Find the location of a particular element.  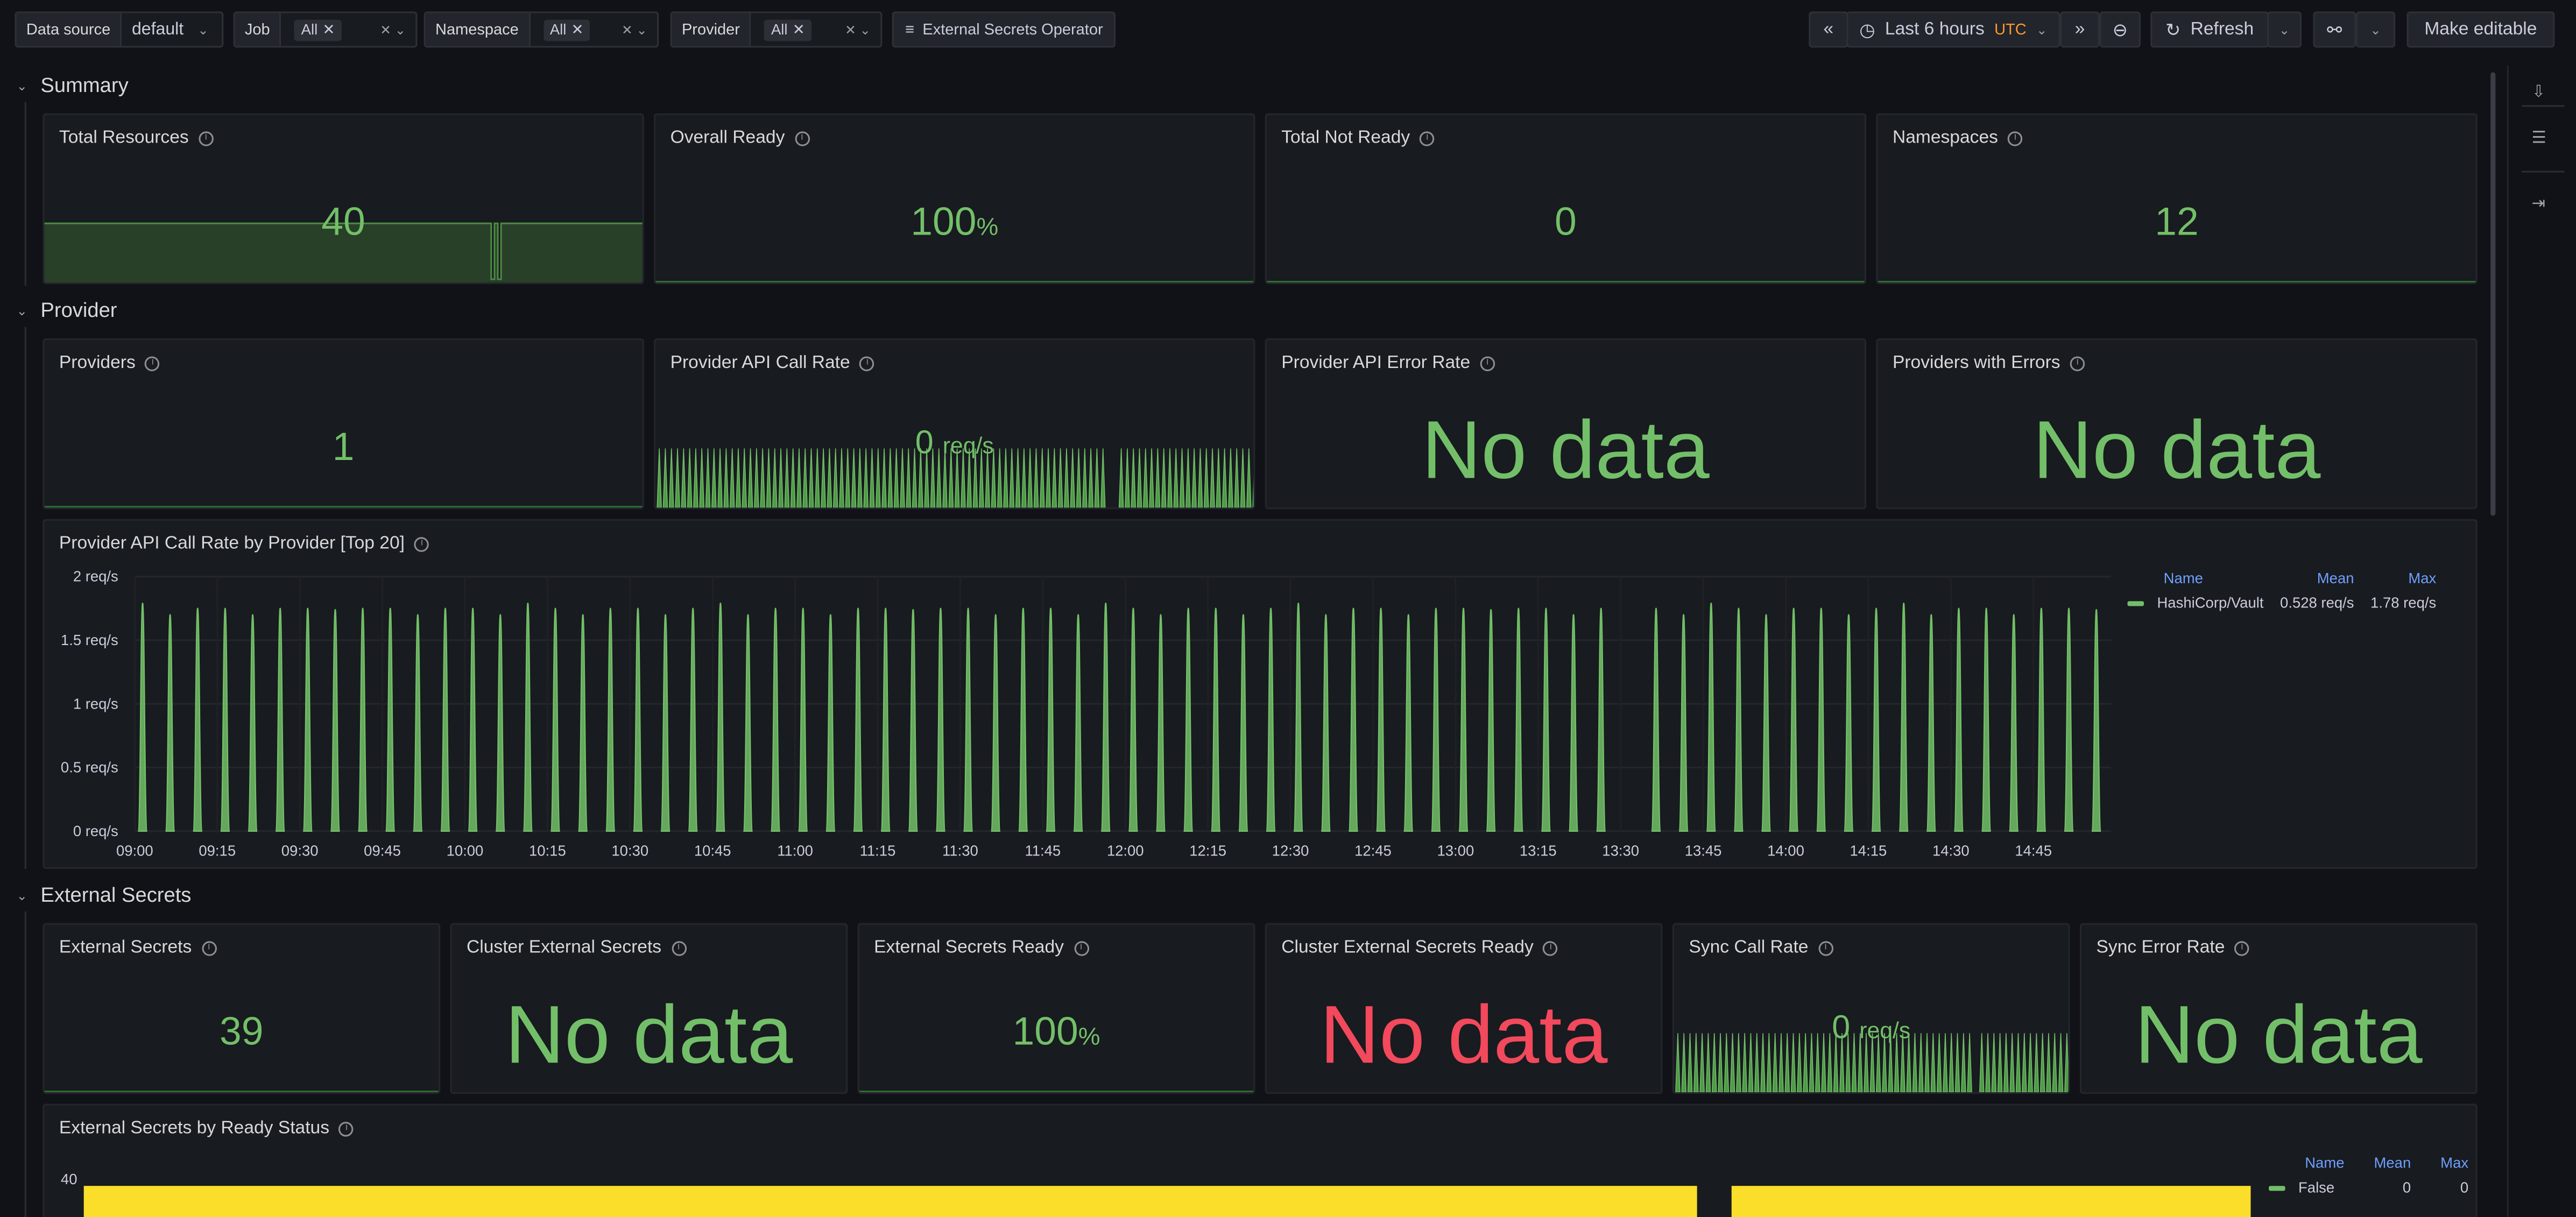

namespace-variable: Namespace All ✕ ✕ ⌄ is located at coordinates (541, 29).